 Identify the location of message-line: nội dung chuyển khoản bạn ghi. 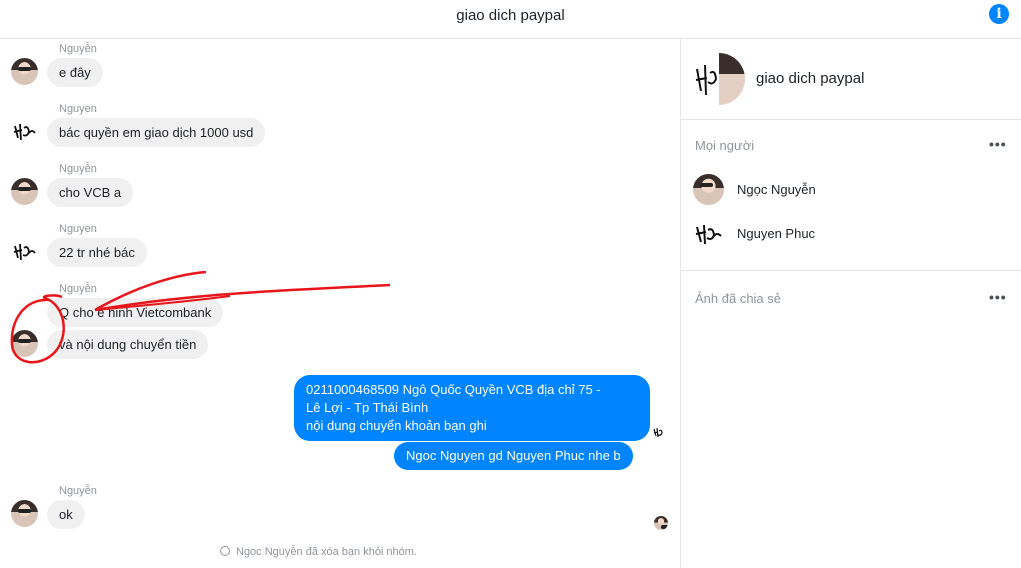
(396, 425).